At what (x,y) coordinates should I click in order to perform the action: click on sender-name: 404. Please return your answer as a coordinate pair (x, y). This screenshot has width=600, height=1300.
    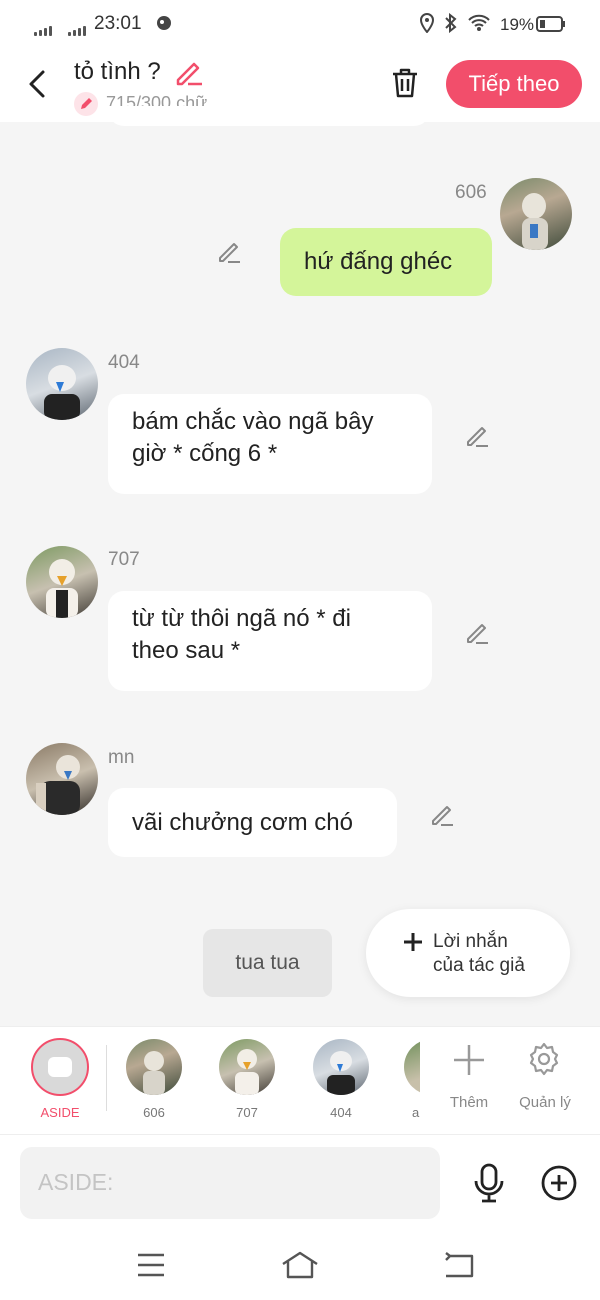
    Looking at the image, I should click on (124, 362).